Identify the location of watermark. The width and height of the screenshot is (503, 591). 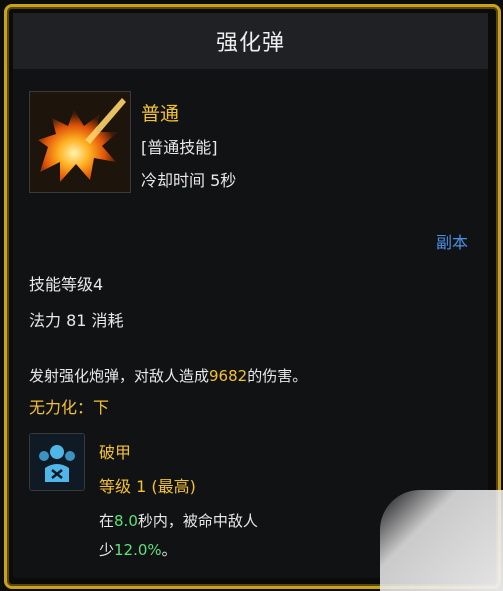
(441, 540).